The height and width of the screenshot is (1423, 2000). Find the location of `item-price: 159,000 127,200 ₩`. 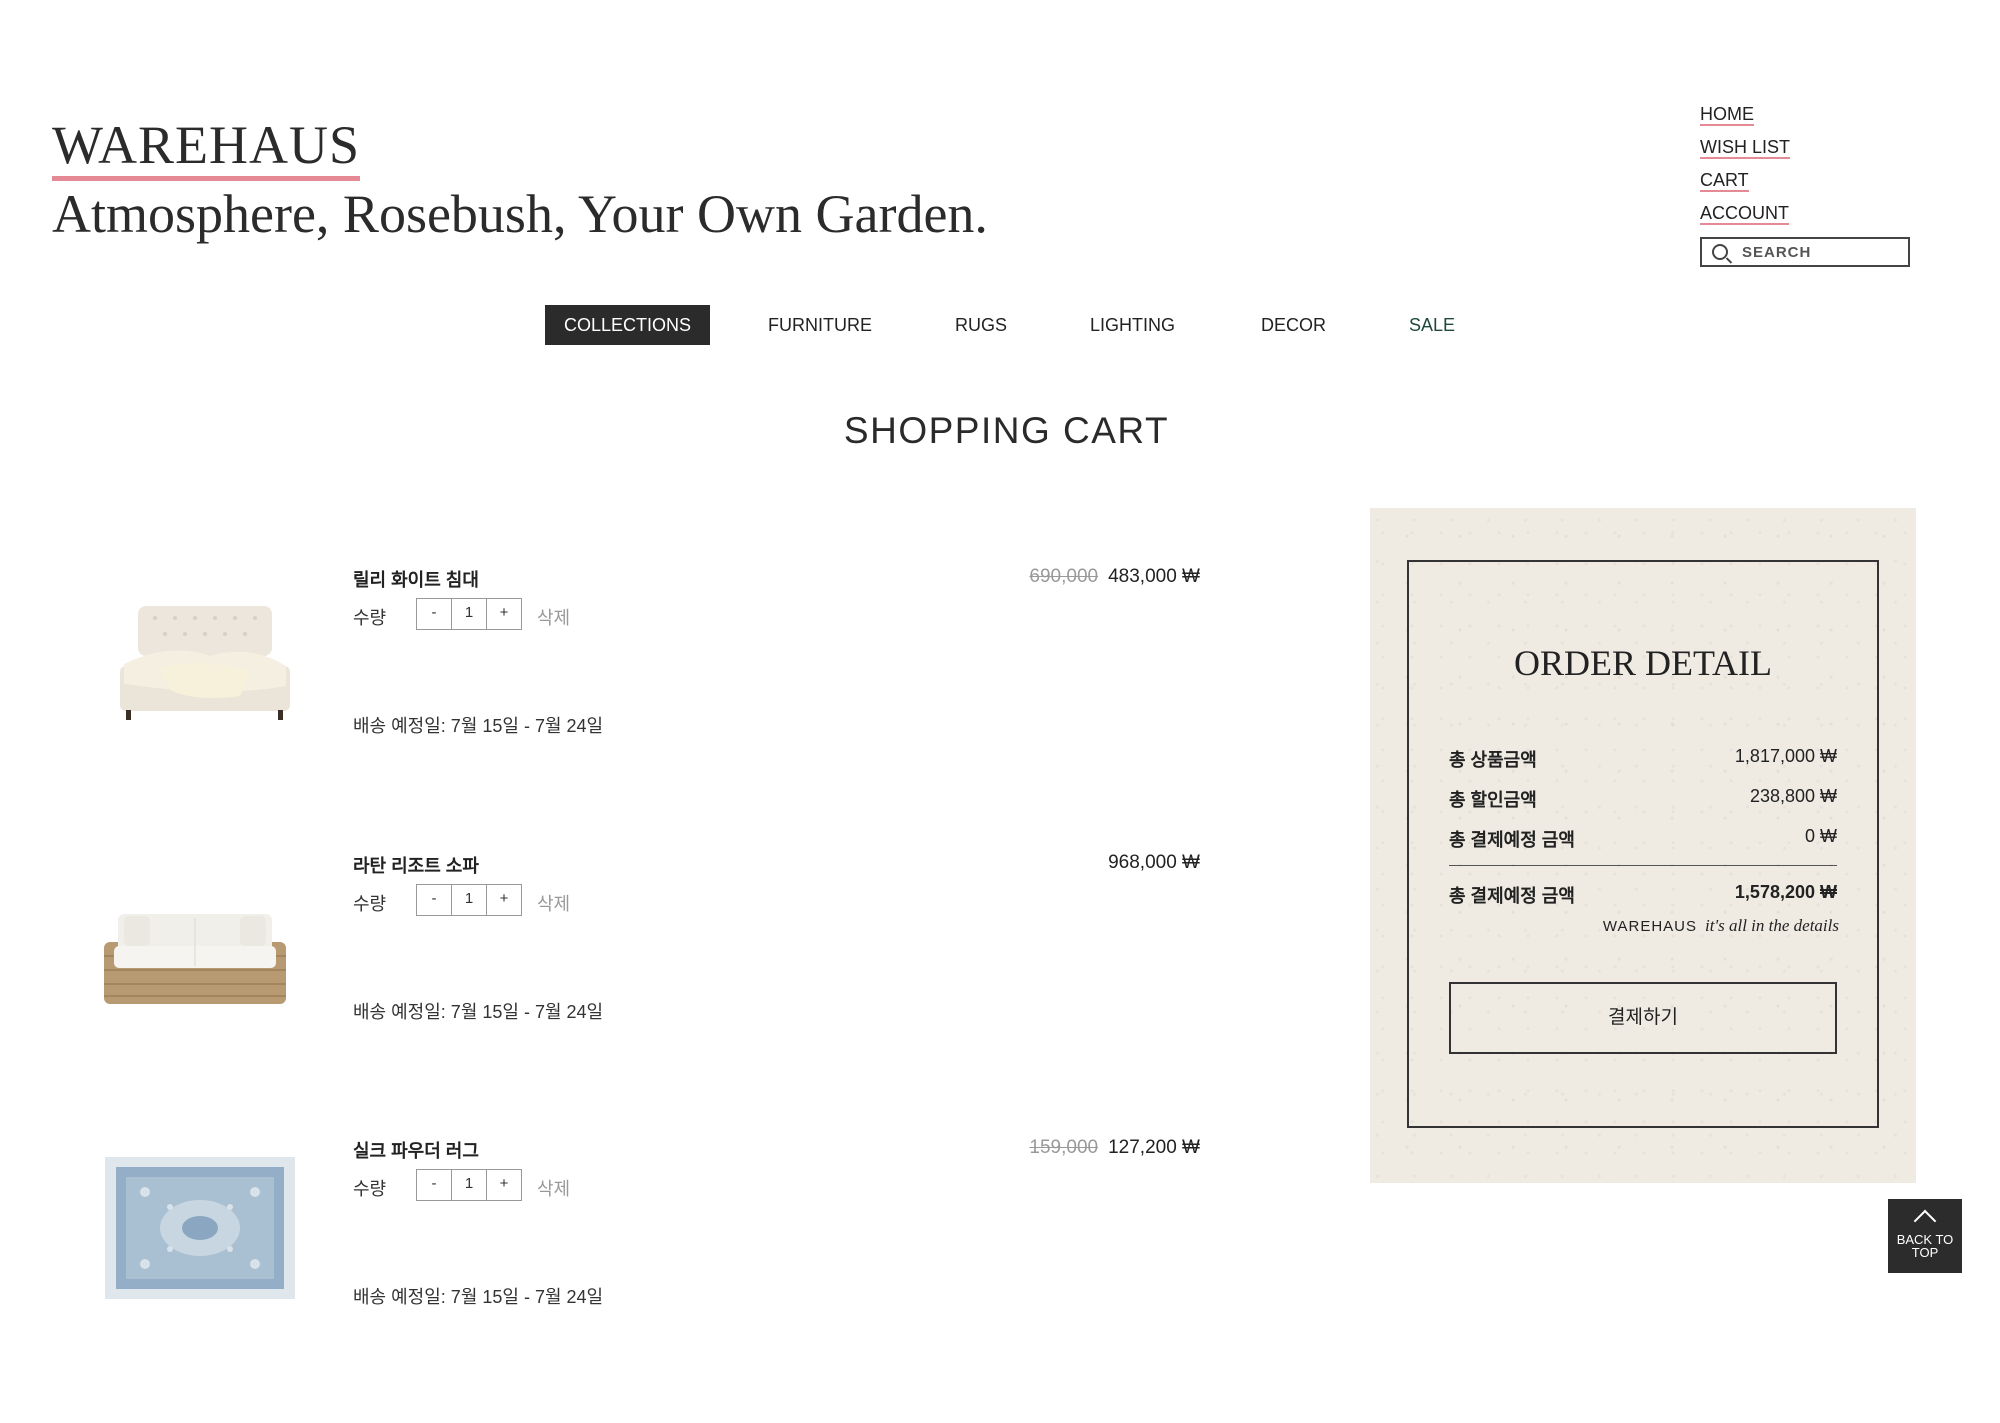

item-price: 159,000 127,200 ₩ is located at coordinates (1114, 1148).